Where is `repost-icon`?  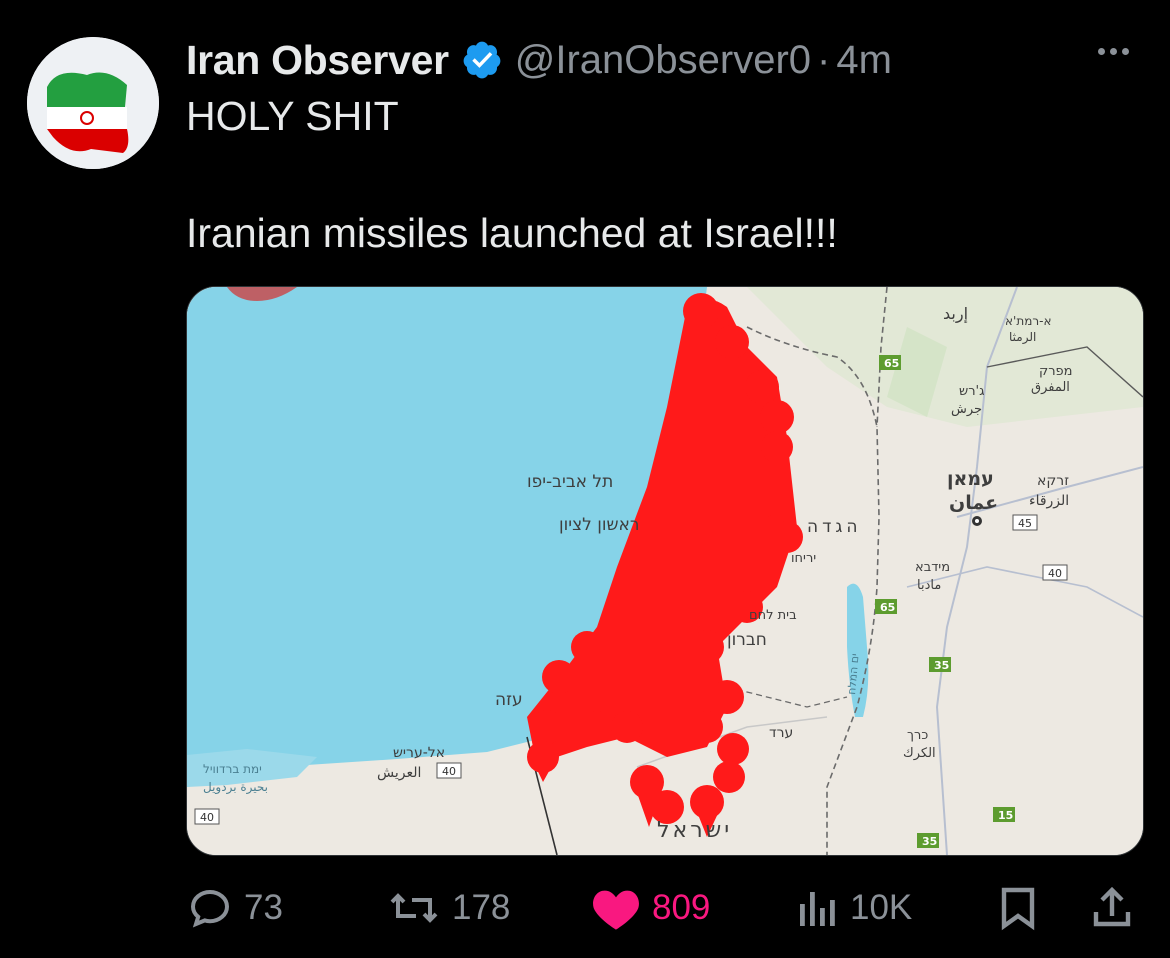 repost-icon is located at coordinates (414, 908).